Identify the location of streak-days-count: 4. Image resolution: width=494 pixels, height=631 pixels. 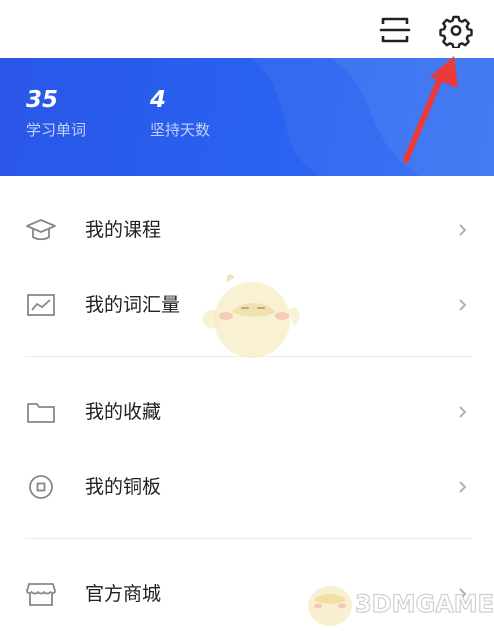
(158, 100).